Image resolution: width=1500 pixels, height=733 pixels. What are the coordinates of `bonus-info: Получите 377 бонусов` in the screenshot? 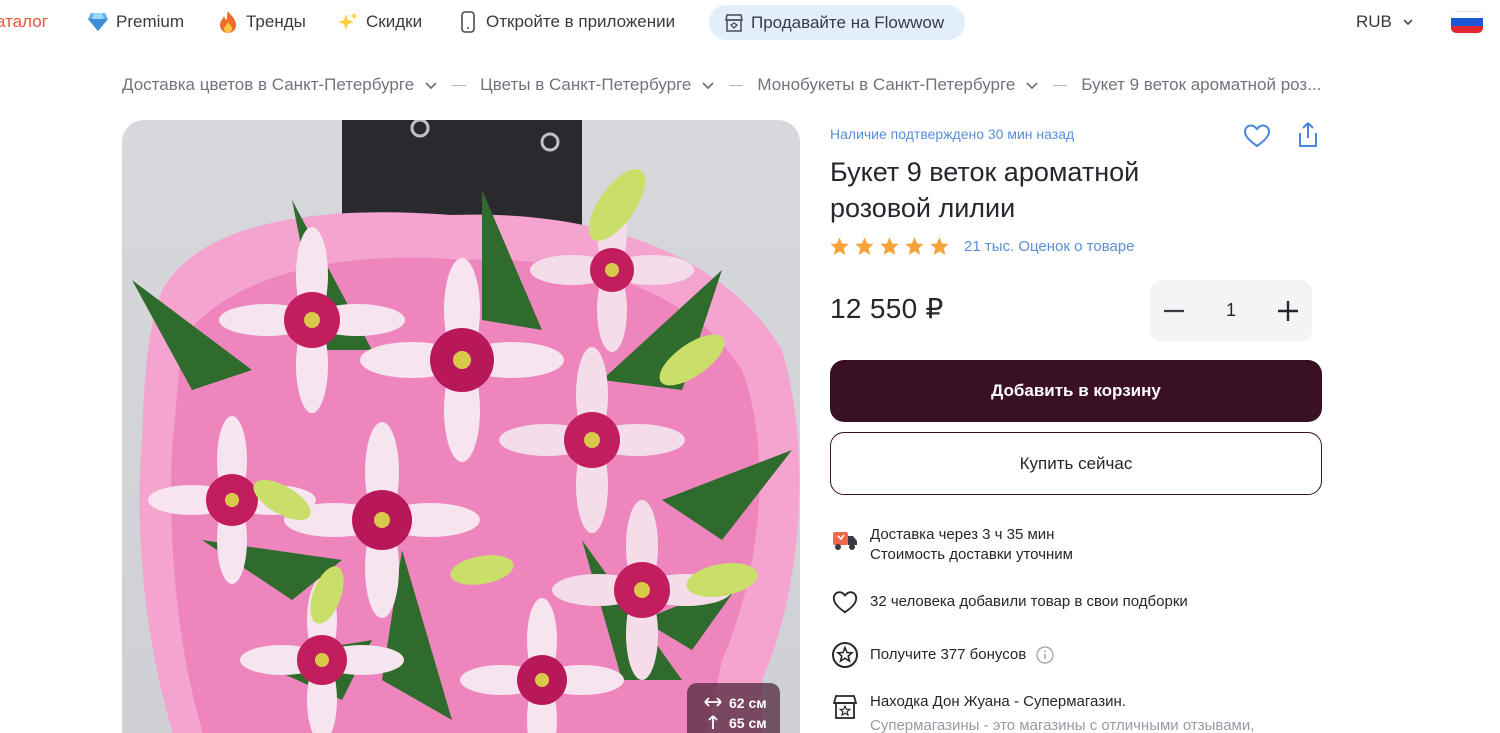 It's located at (942, 655).